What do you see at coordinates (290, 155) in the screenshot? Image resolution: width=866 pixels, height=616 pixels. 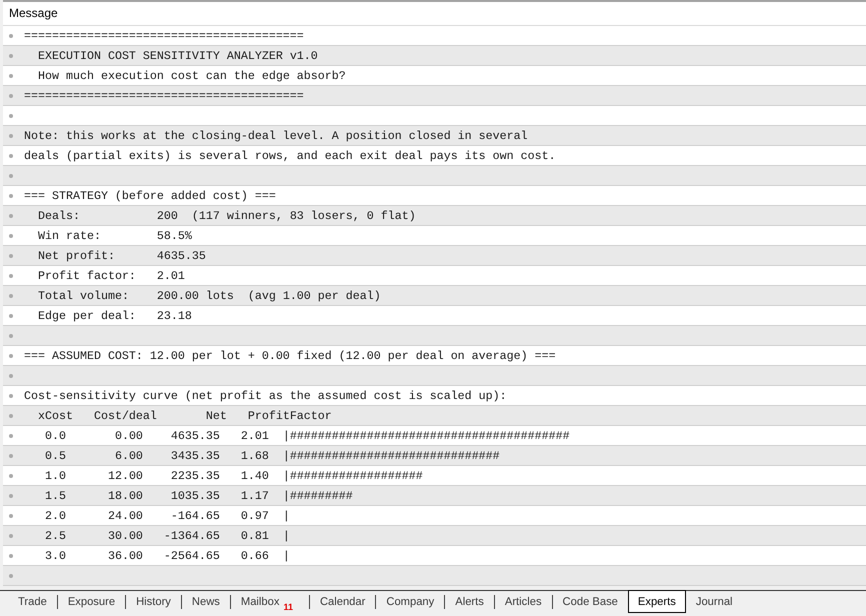 I see `log-message: deals (partial exits) is several rows, and each exit deal pays its own cost.` at bounding box center [290, 155].